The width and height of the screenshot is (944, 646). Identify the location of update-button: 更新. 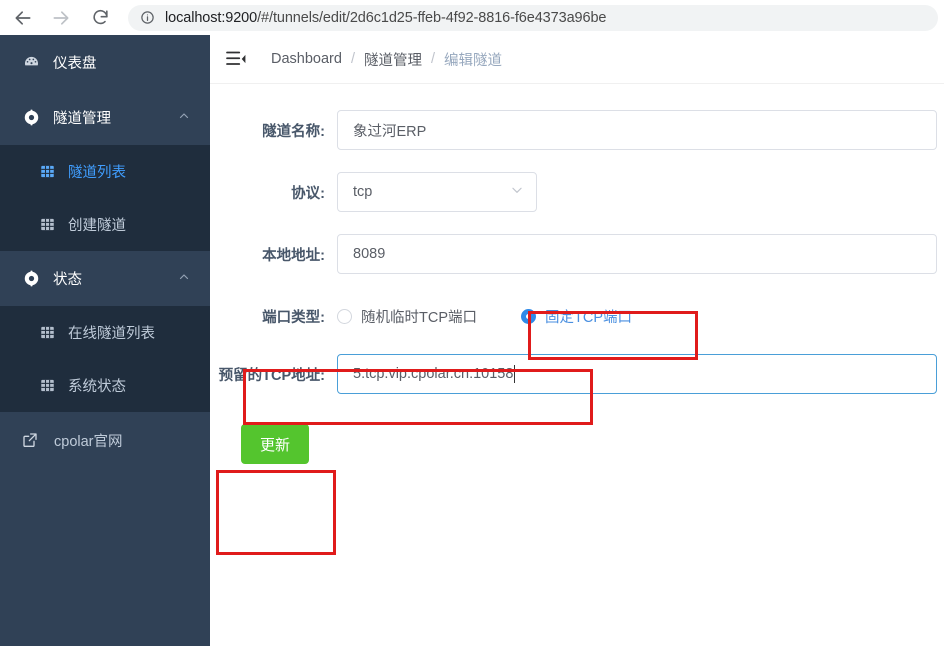
(275, 444).